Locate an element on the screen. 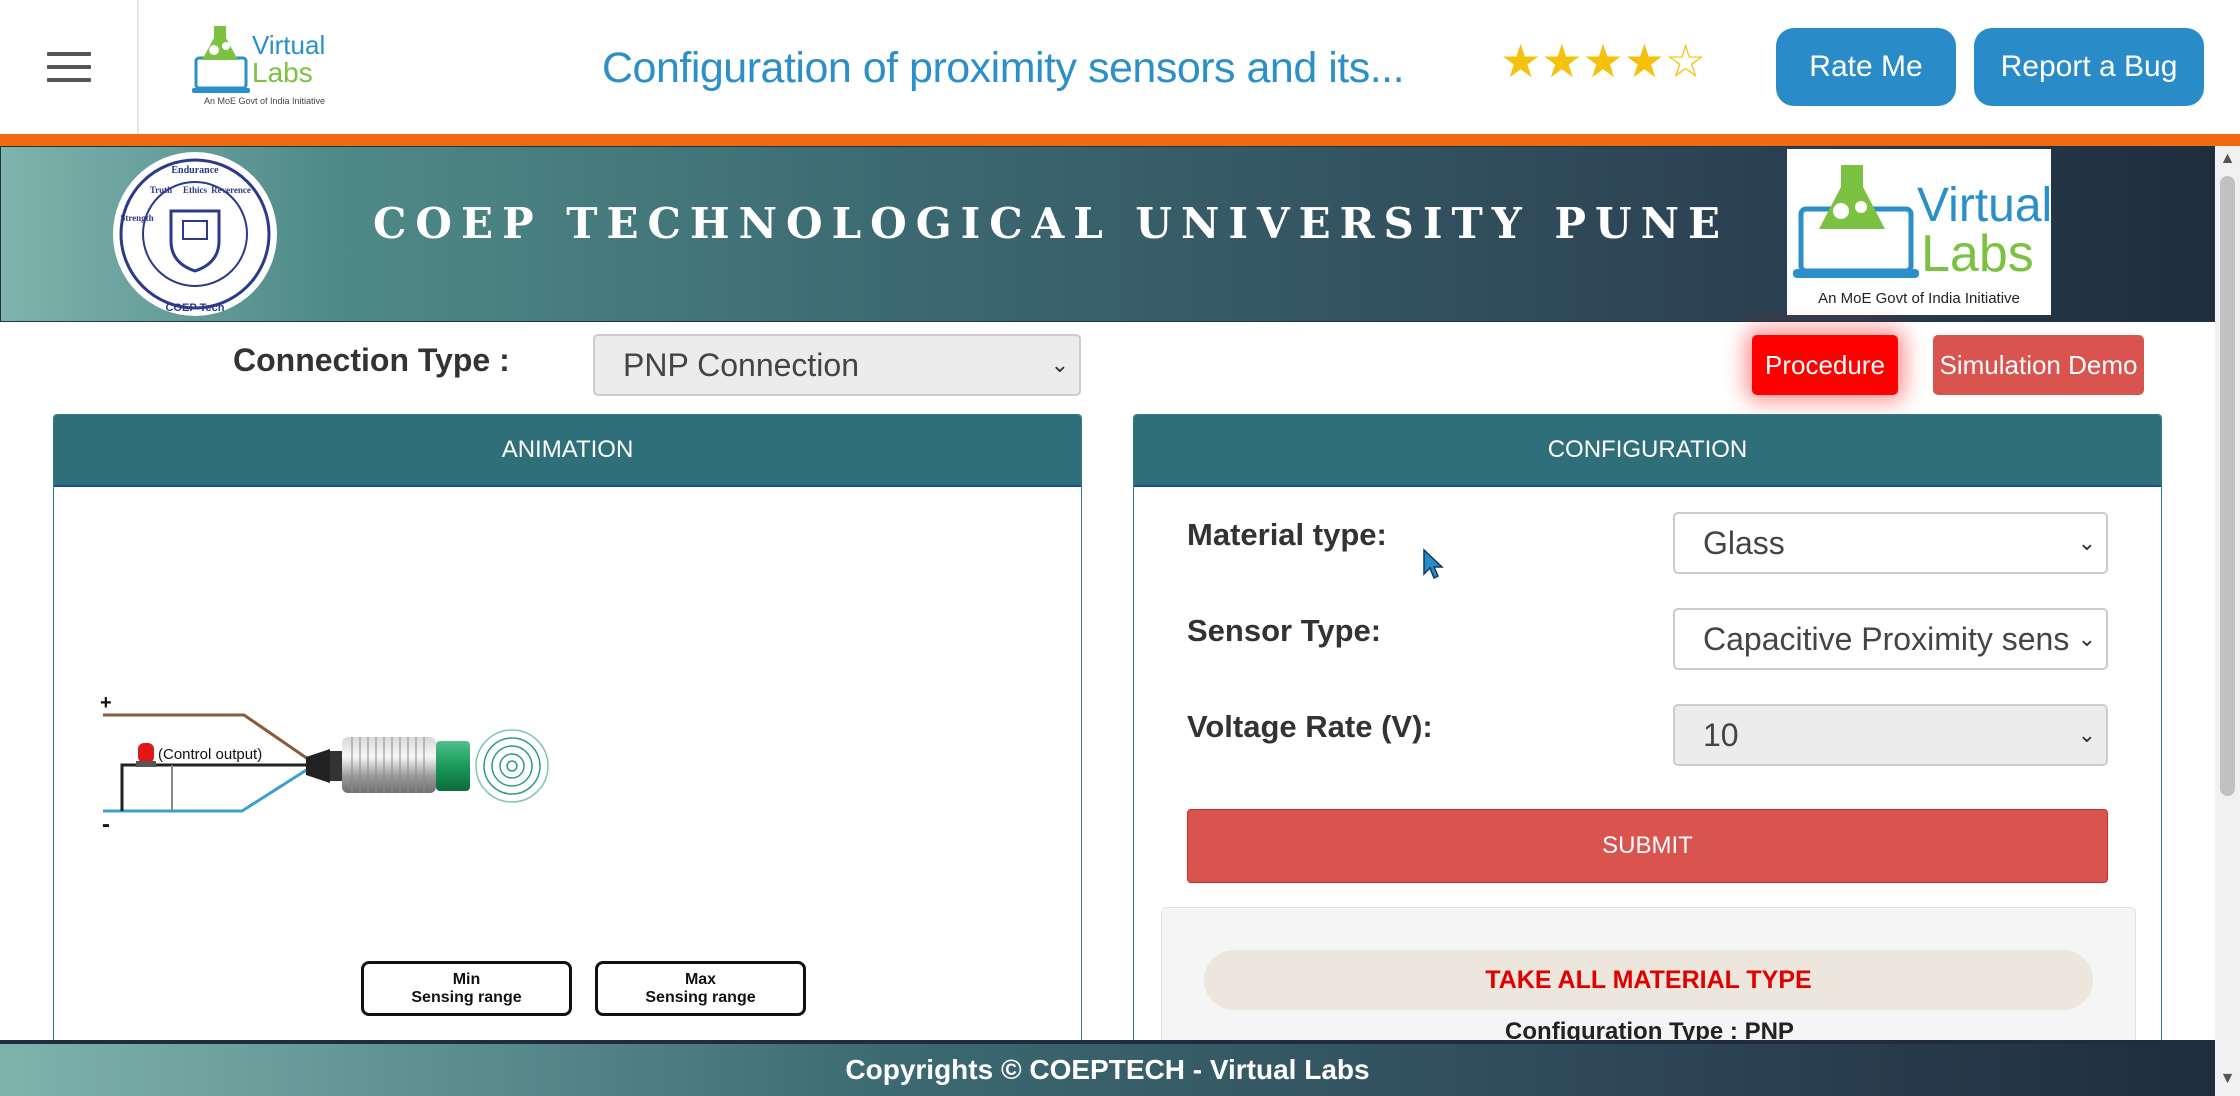 This screenshot has height=1096, width=2240. min-range-title: Min is located at coordinates (466, 979).